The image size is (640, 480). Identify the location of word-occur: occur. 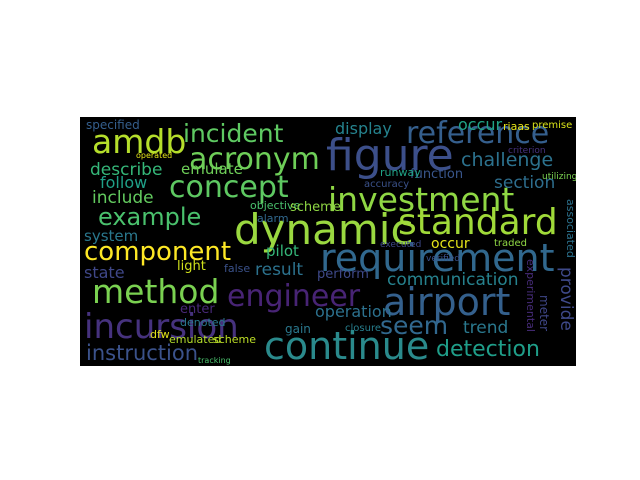
(480, 125).